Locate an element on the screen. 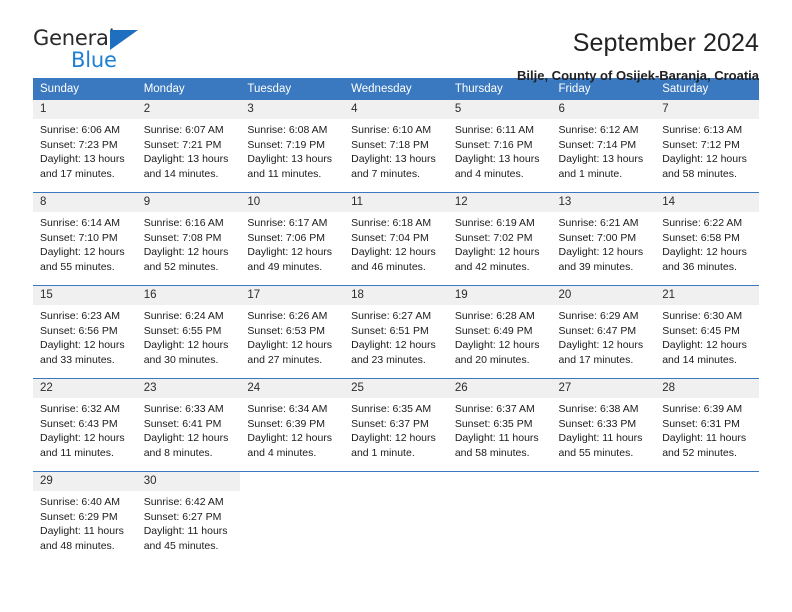 The height and width of the screenshot is (612, 792). daylight-text-line2: and 42 minutes. is located at coordinates (492, 266).